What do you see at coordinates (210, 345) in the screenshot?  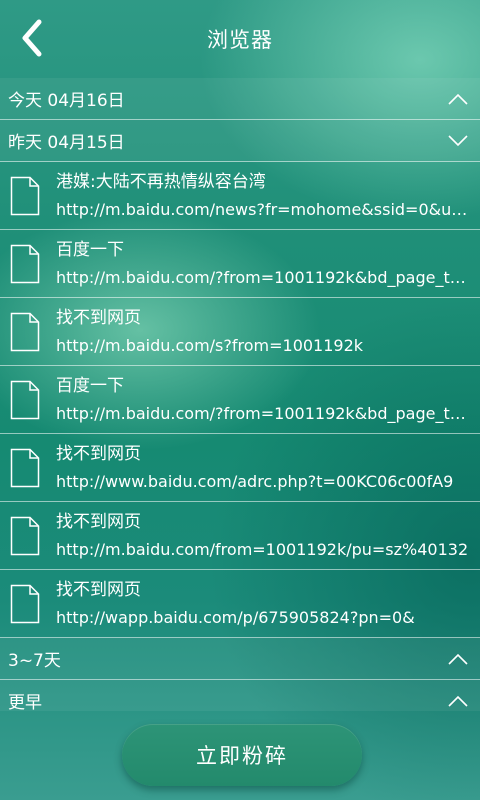 I see `history-item-url: http://m.baidu.com/s?from=1001192k` at bounding box center [210, 345].